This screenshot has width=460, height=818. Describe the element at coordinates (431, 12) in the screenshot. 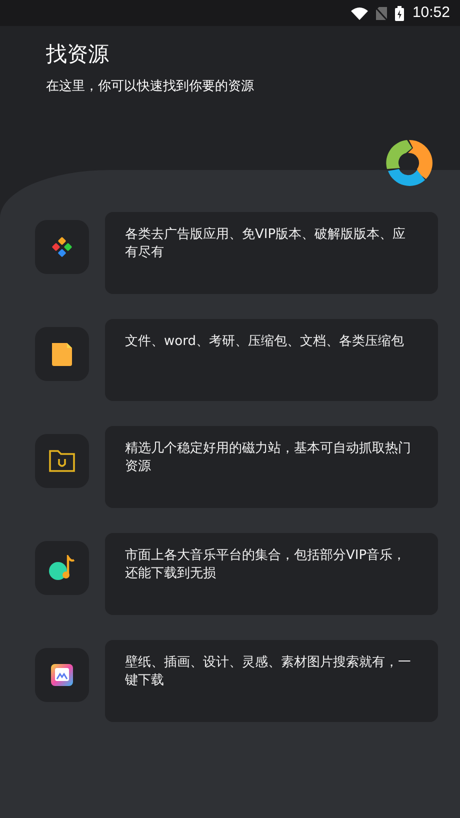

I see `status-time: 10:52` at that location.